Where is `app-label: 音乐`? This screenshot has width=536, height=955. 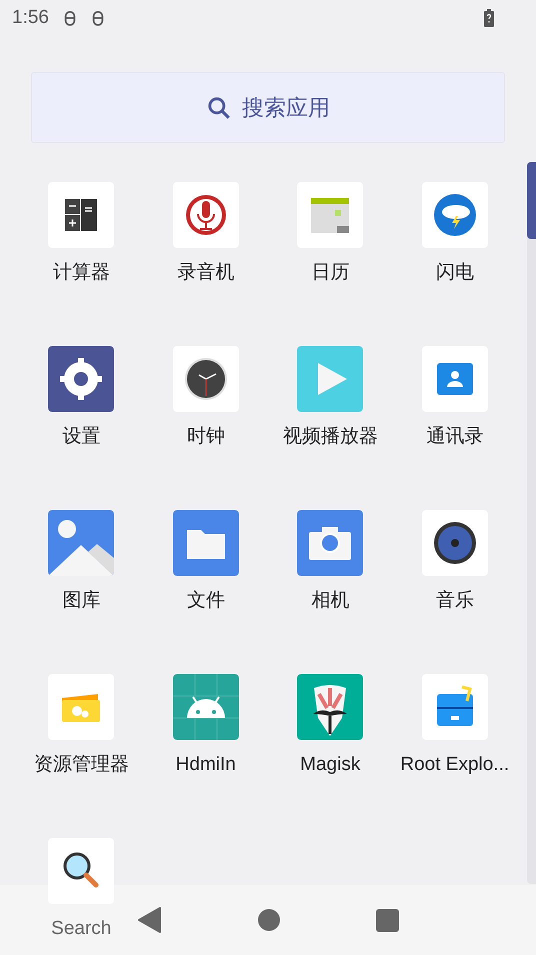
app-label: 音乐 is located at coordinates (455, 601).